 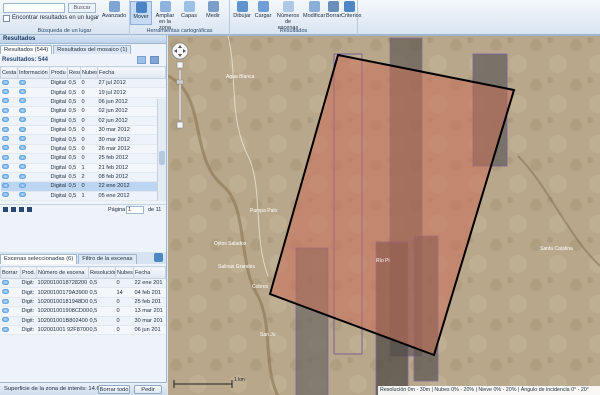 I want to click on table-row: Digit: 102001001908CD00 0,5 0 13 mar 201, so click(x=83, y=311).